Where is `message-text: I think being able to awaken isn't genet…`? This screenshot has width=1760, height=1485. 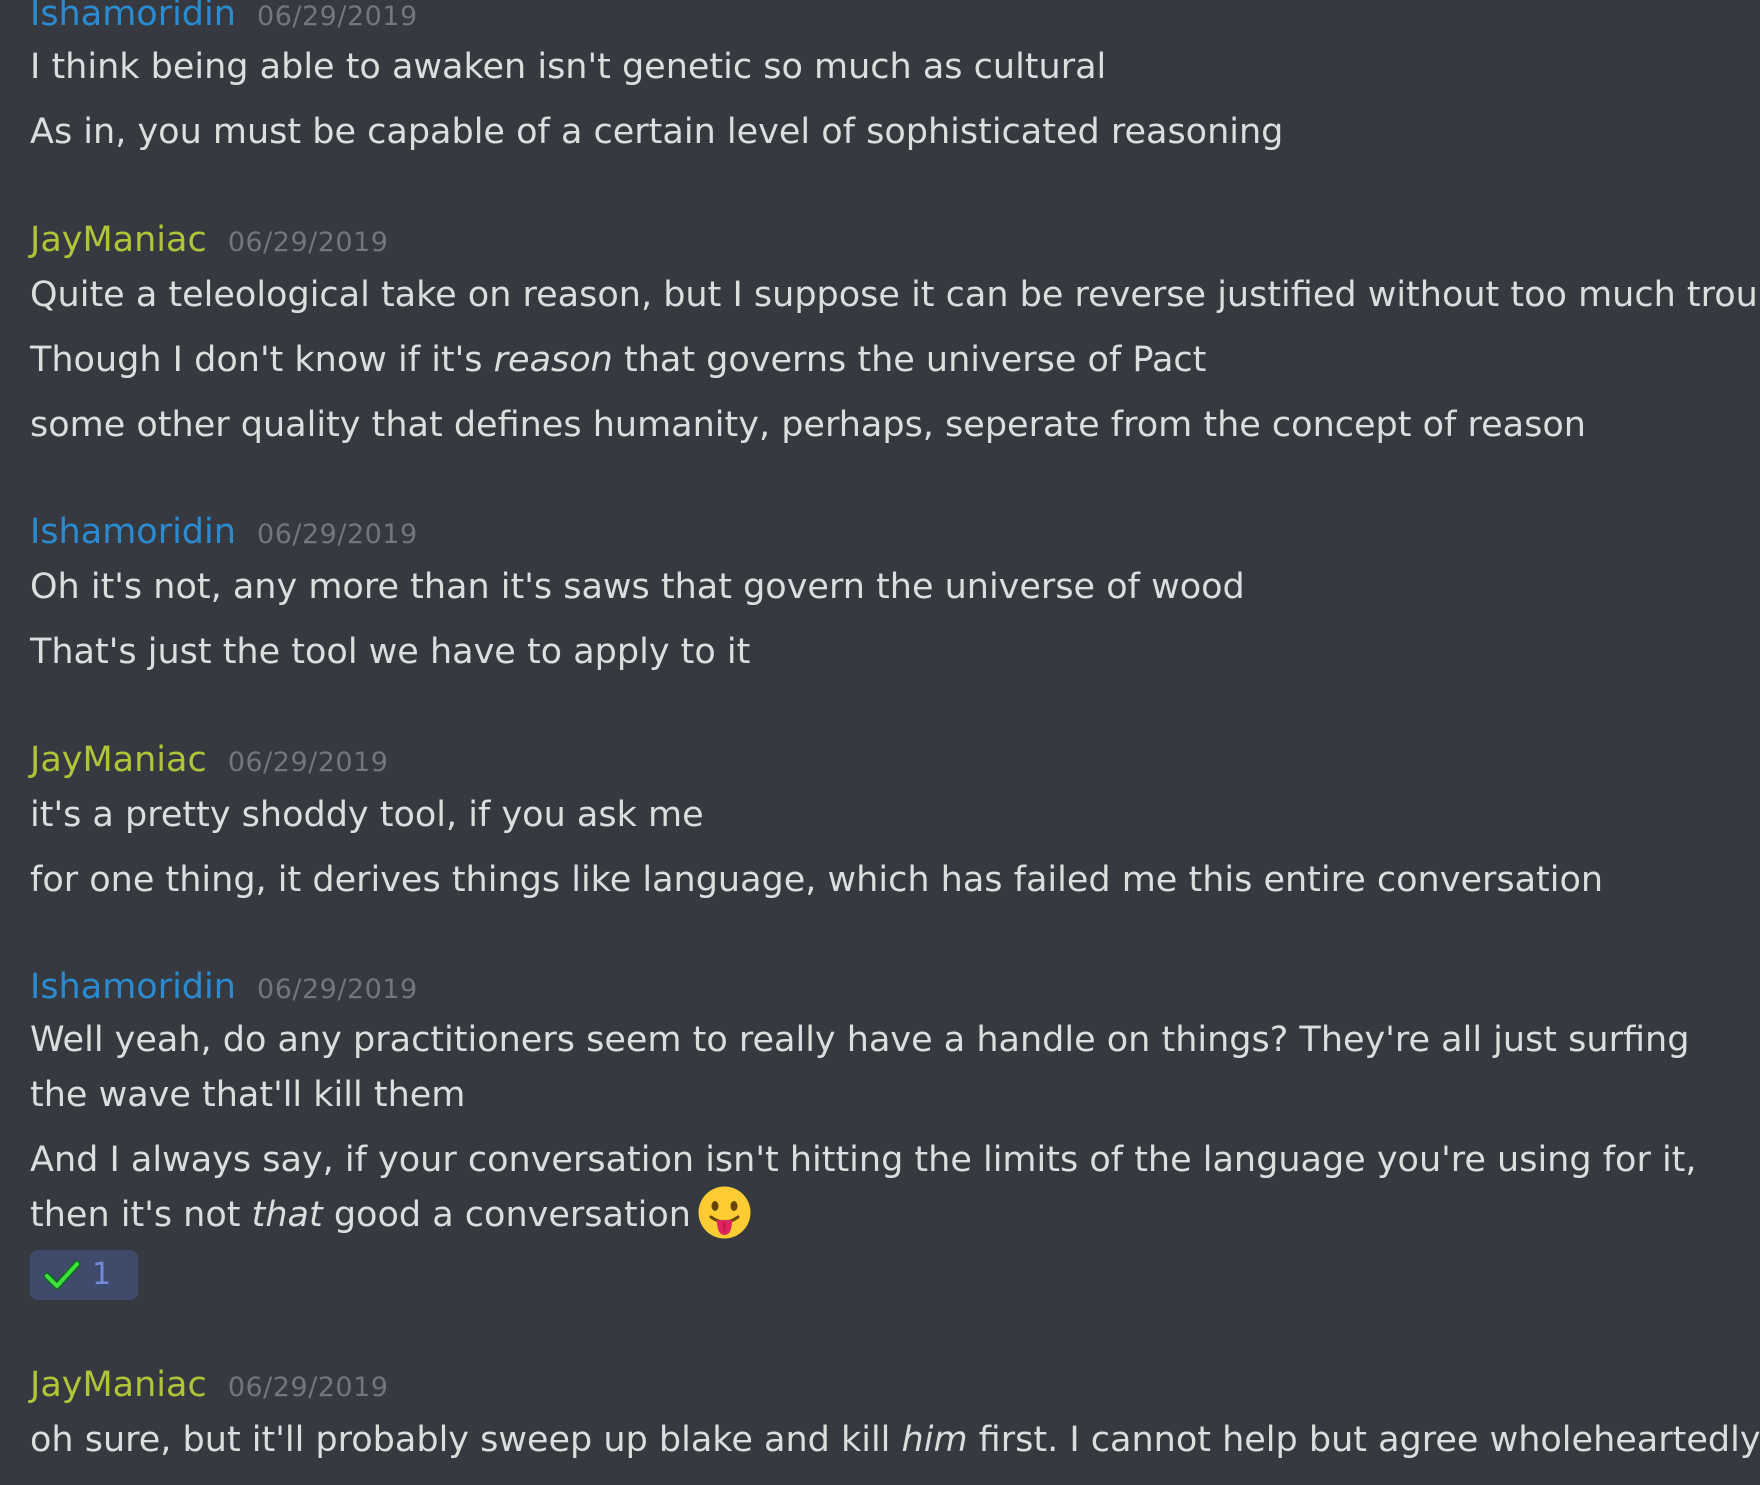
message-text: I think being able to awaken isn't genet… is located at coordinates (568, 67).